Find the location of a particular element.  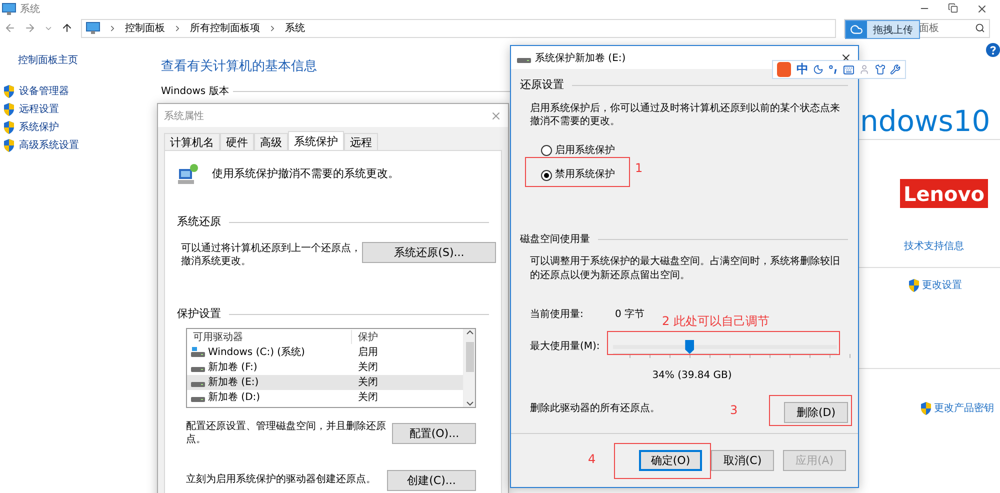

computer-icon is located at coordinates (9, 8).